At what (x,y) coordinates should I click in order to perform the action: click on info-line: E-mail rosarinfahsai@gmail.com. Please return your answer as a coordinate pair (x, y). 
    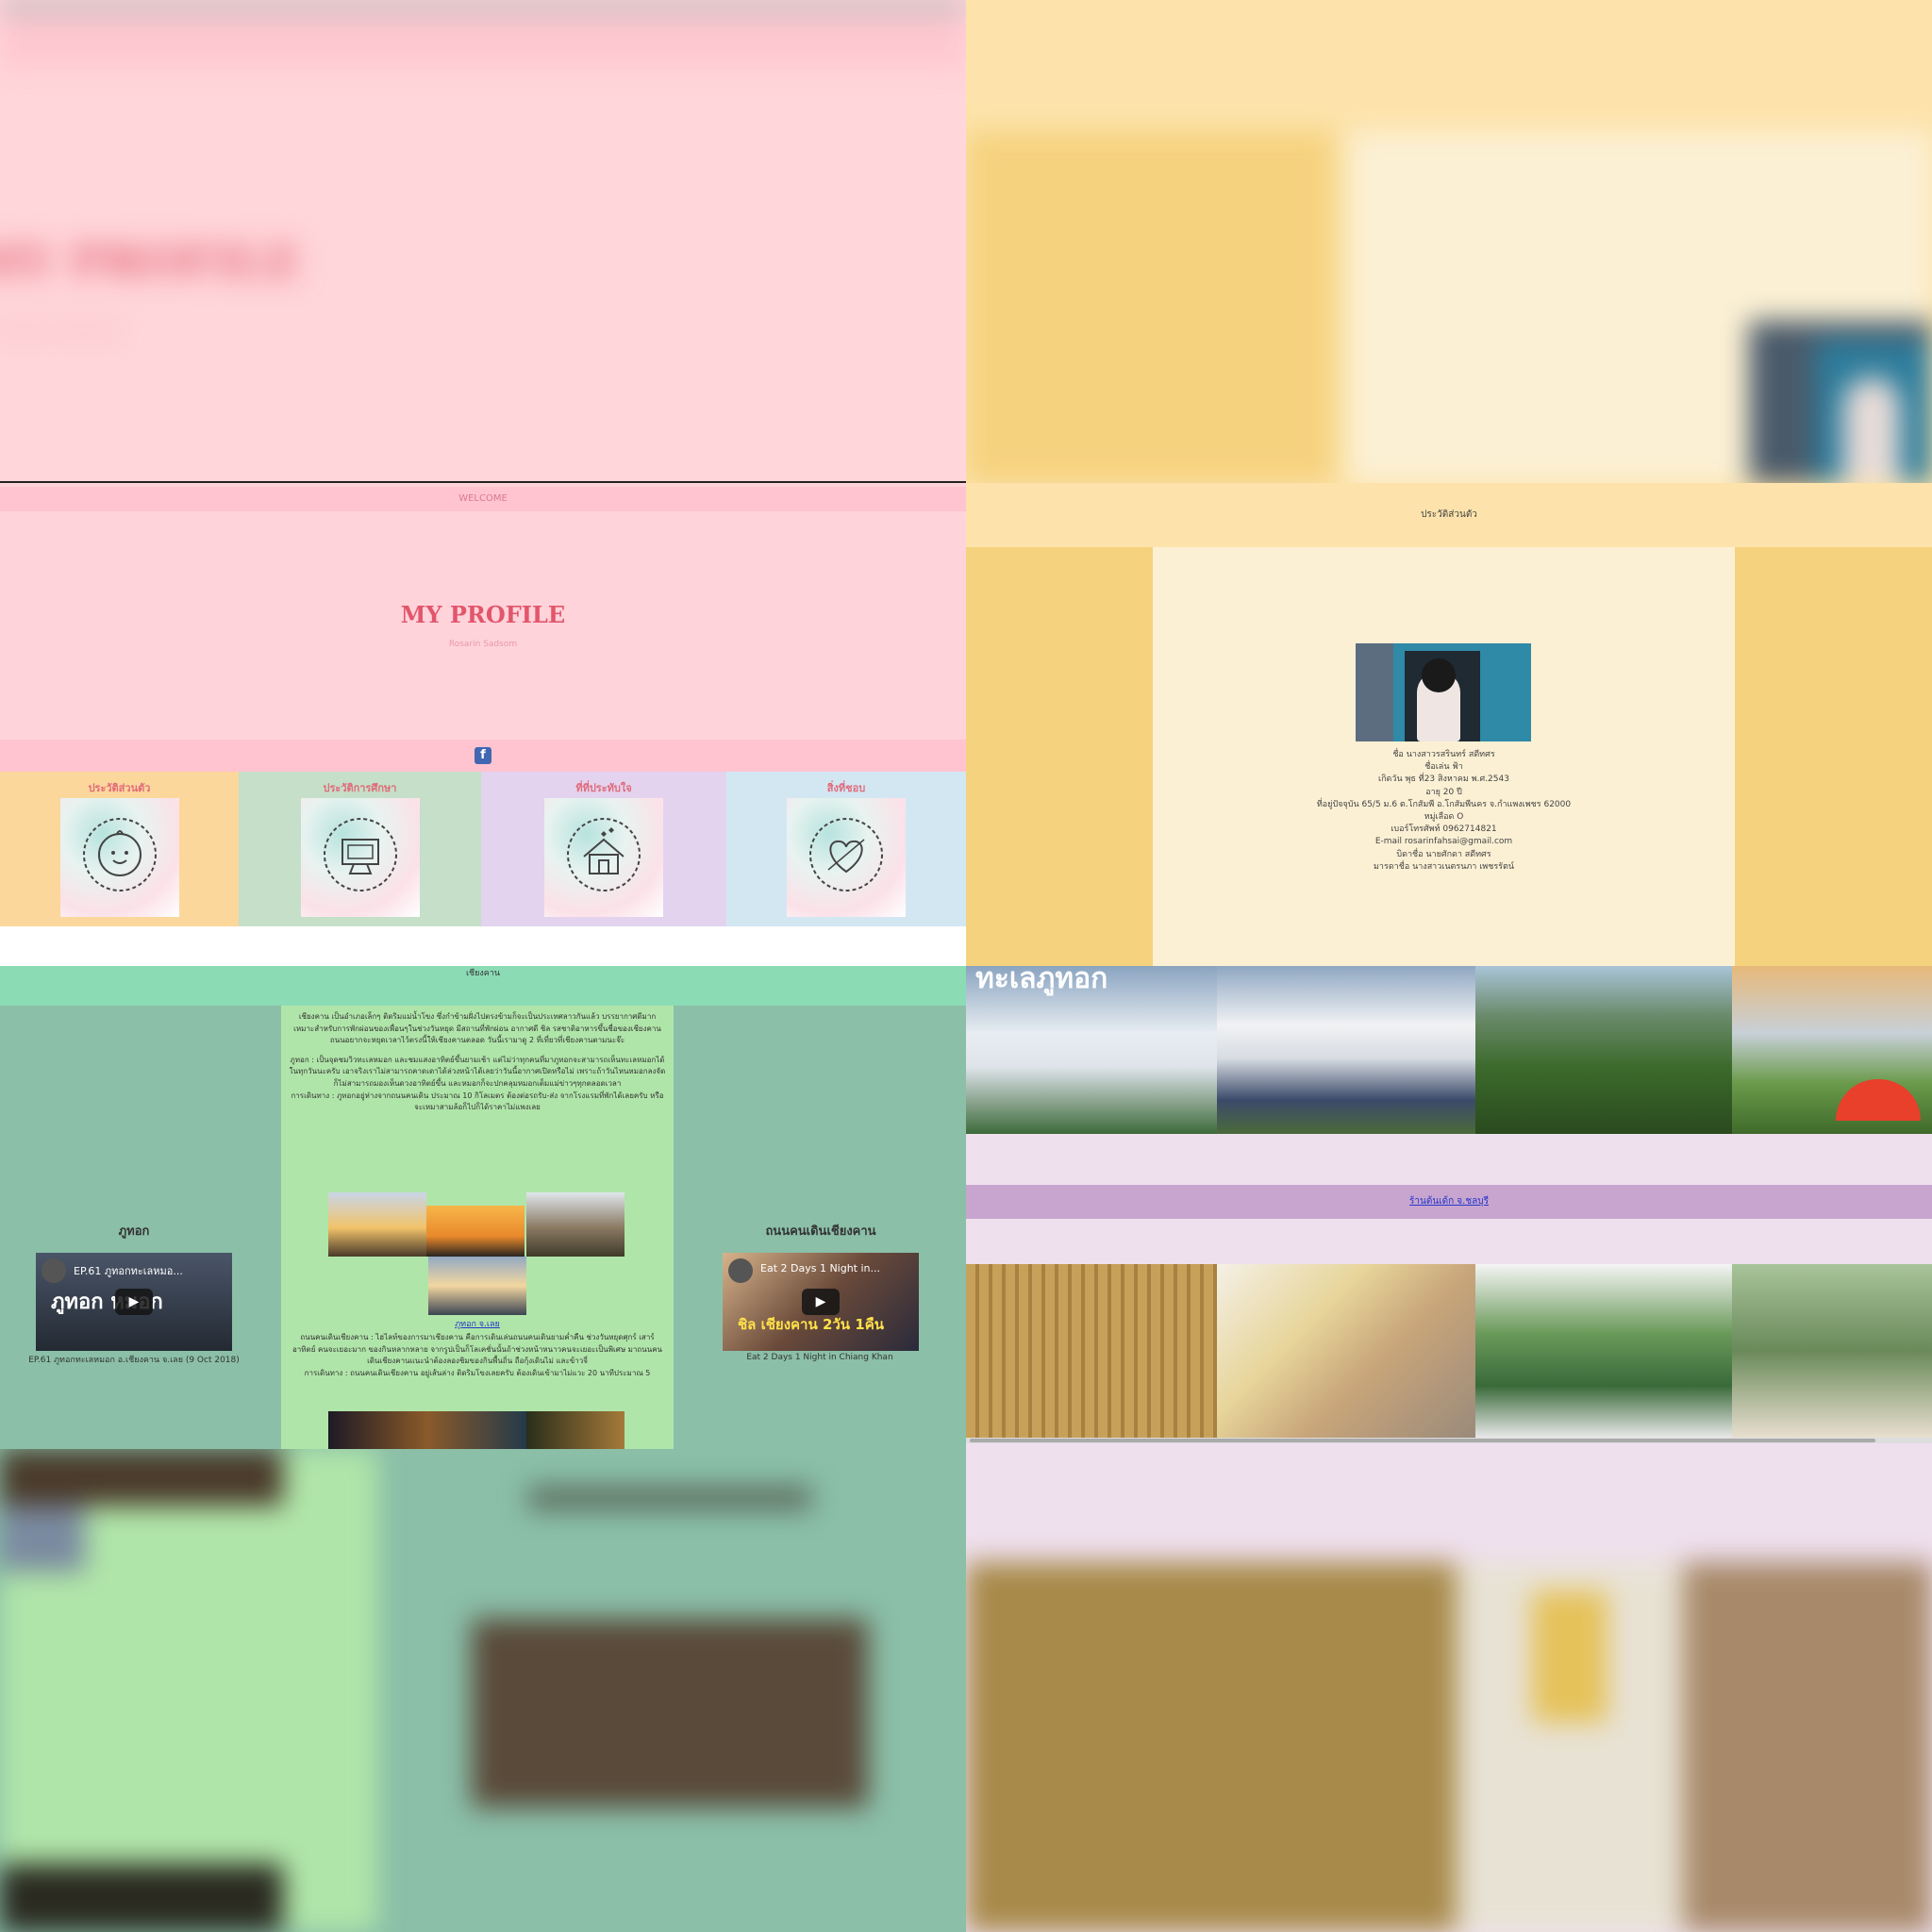
    Looking at the image, I should click on (1444, 842).